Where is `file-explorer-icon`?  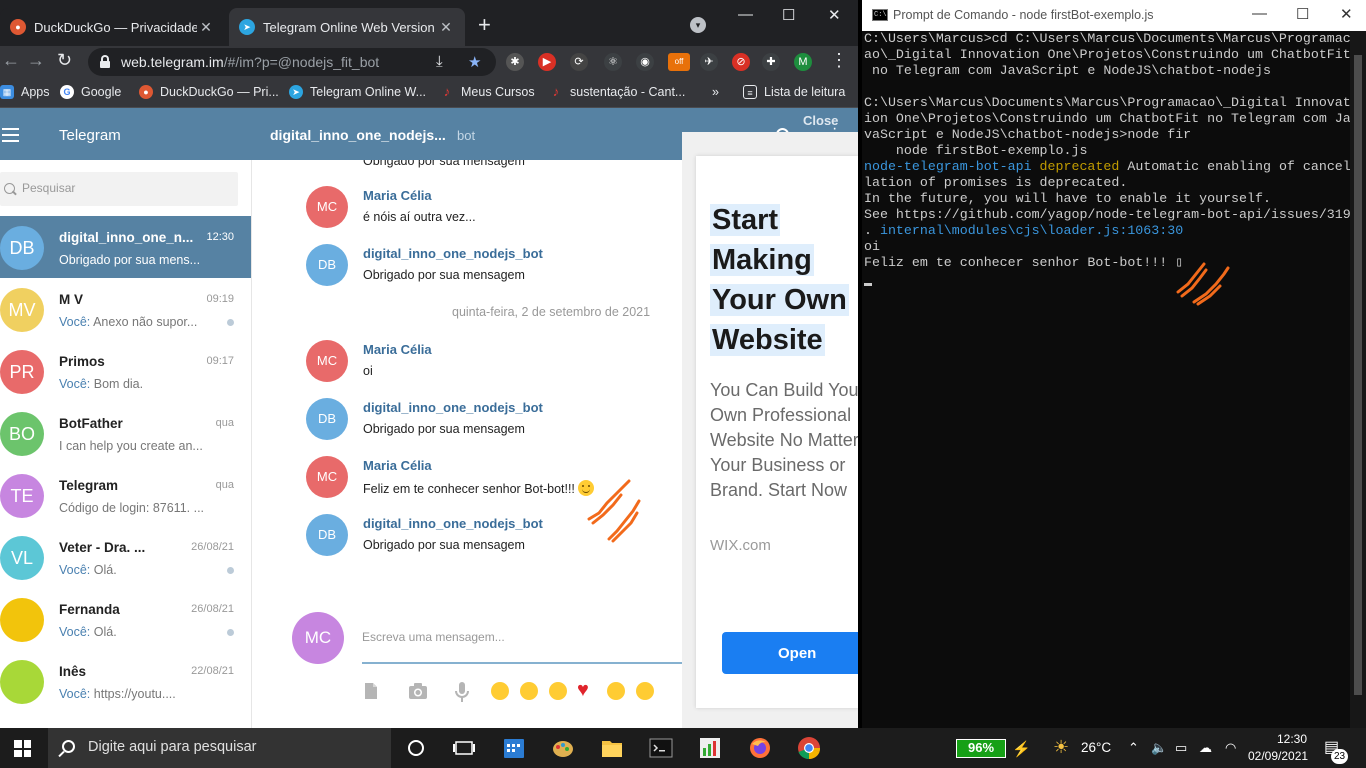
file-explorer-icon is located at coordinates (612, 748).